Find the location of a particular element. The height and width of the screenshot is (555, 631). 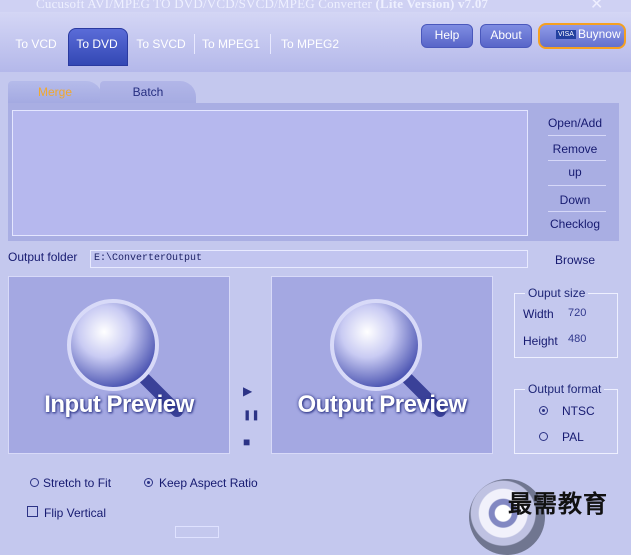

buynow-label: Buynow is located at coordinates (599, 34).